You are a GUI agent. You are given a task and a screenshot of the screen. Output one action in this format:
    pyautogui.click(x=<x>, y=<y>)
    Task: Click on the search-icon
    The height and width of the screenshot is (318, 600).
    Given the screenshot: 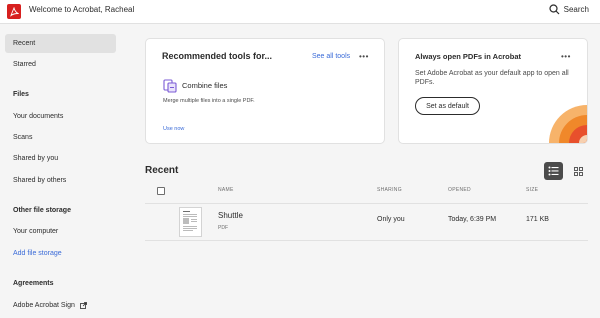 What is the action you would take?
    pyautogui.click(x=554, y=9)
    